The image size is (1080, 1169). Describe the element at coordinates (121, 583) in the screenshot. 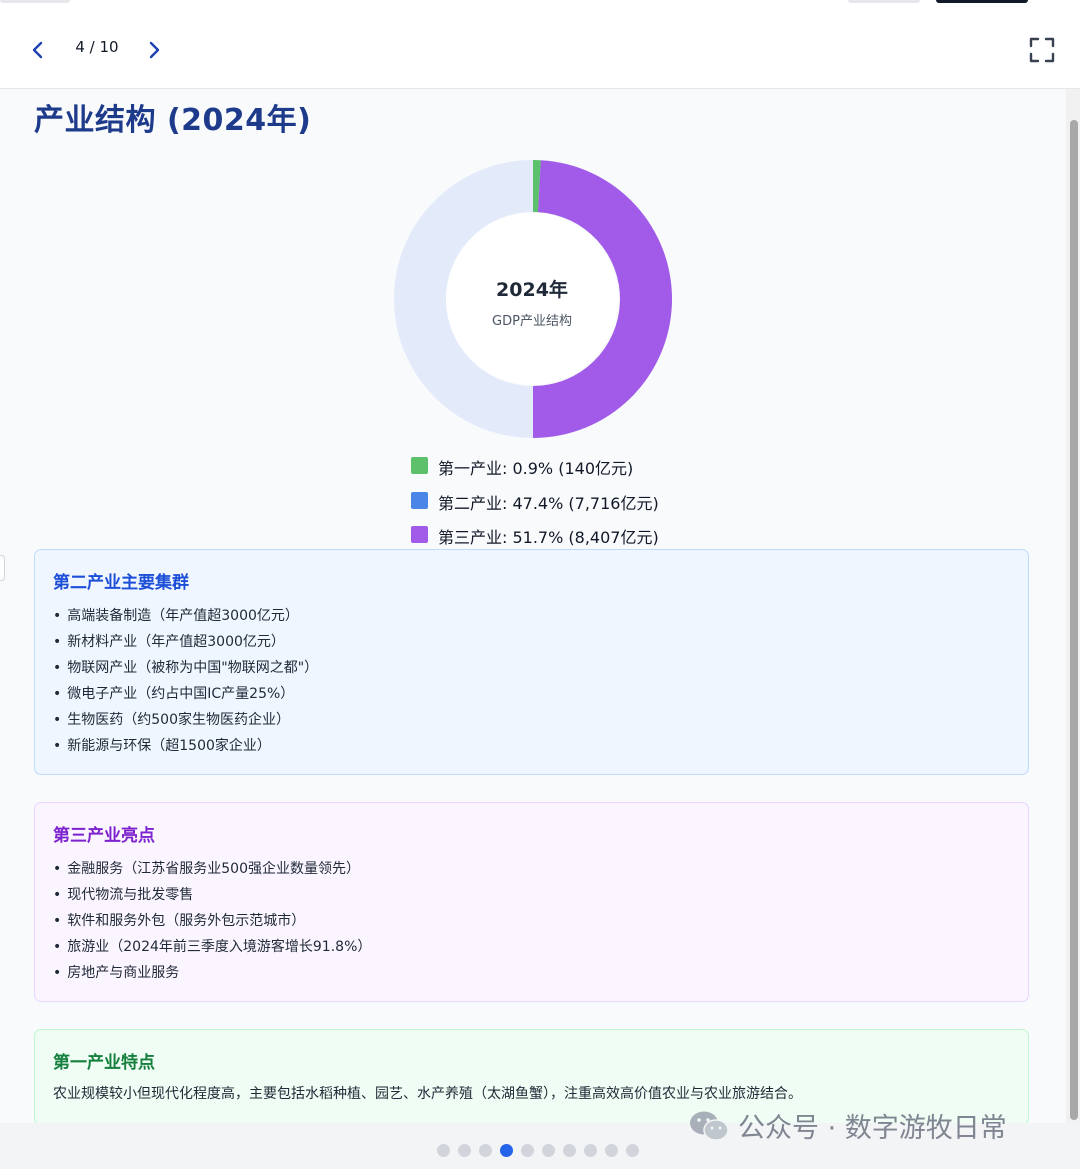

I see `card-title: 第二产业主要集群` at that location.